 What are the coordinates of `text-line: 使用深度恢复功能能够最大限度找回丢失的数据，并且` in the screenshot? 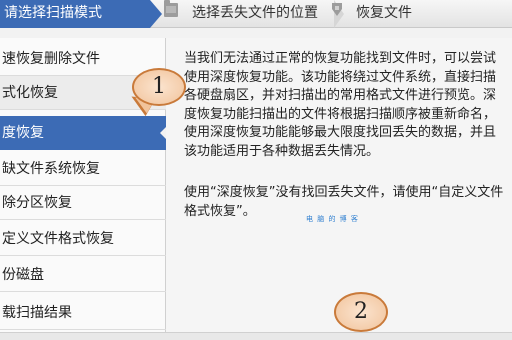 It's located at (340, 132).